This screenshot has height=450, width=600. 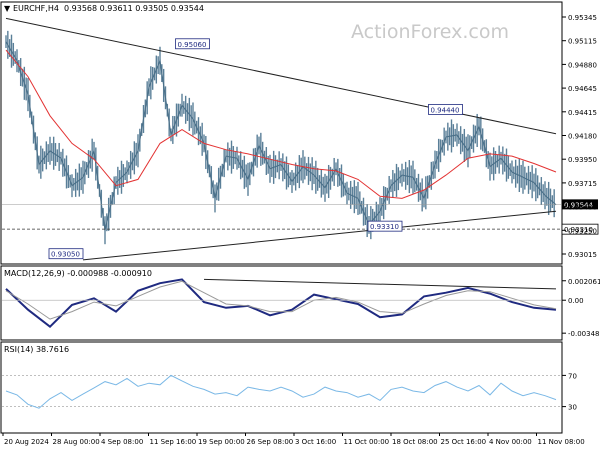 I want to click on x-tick-label: 4 Sep 08:00, so click(x=122, y=442).